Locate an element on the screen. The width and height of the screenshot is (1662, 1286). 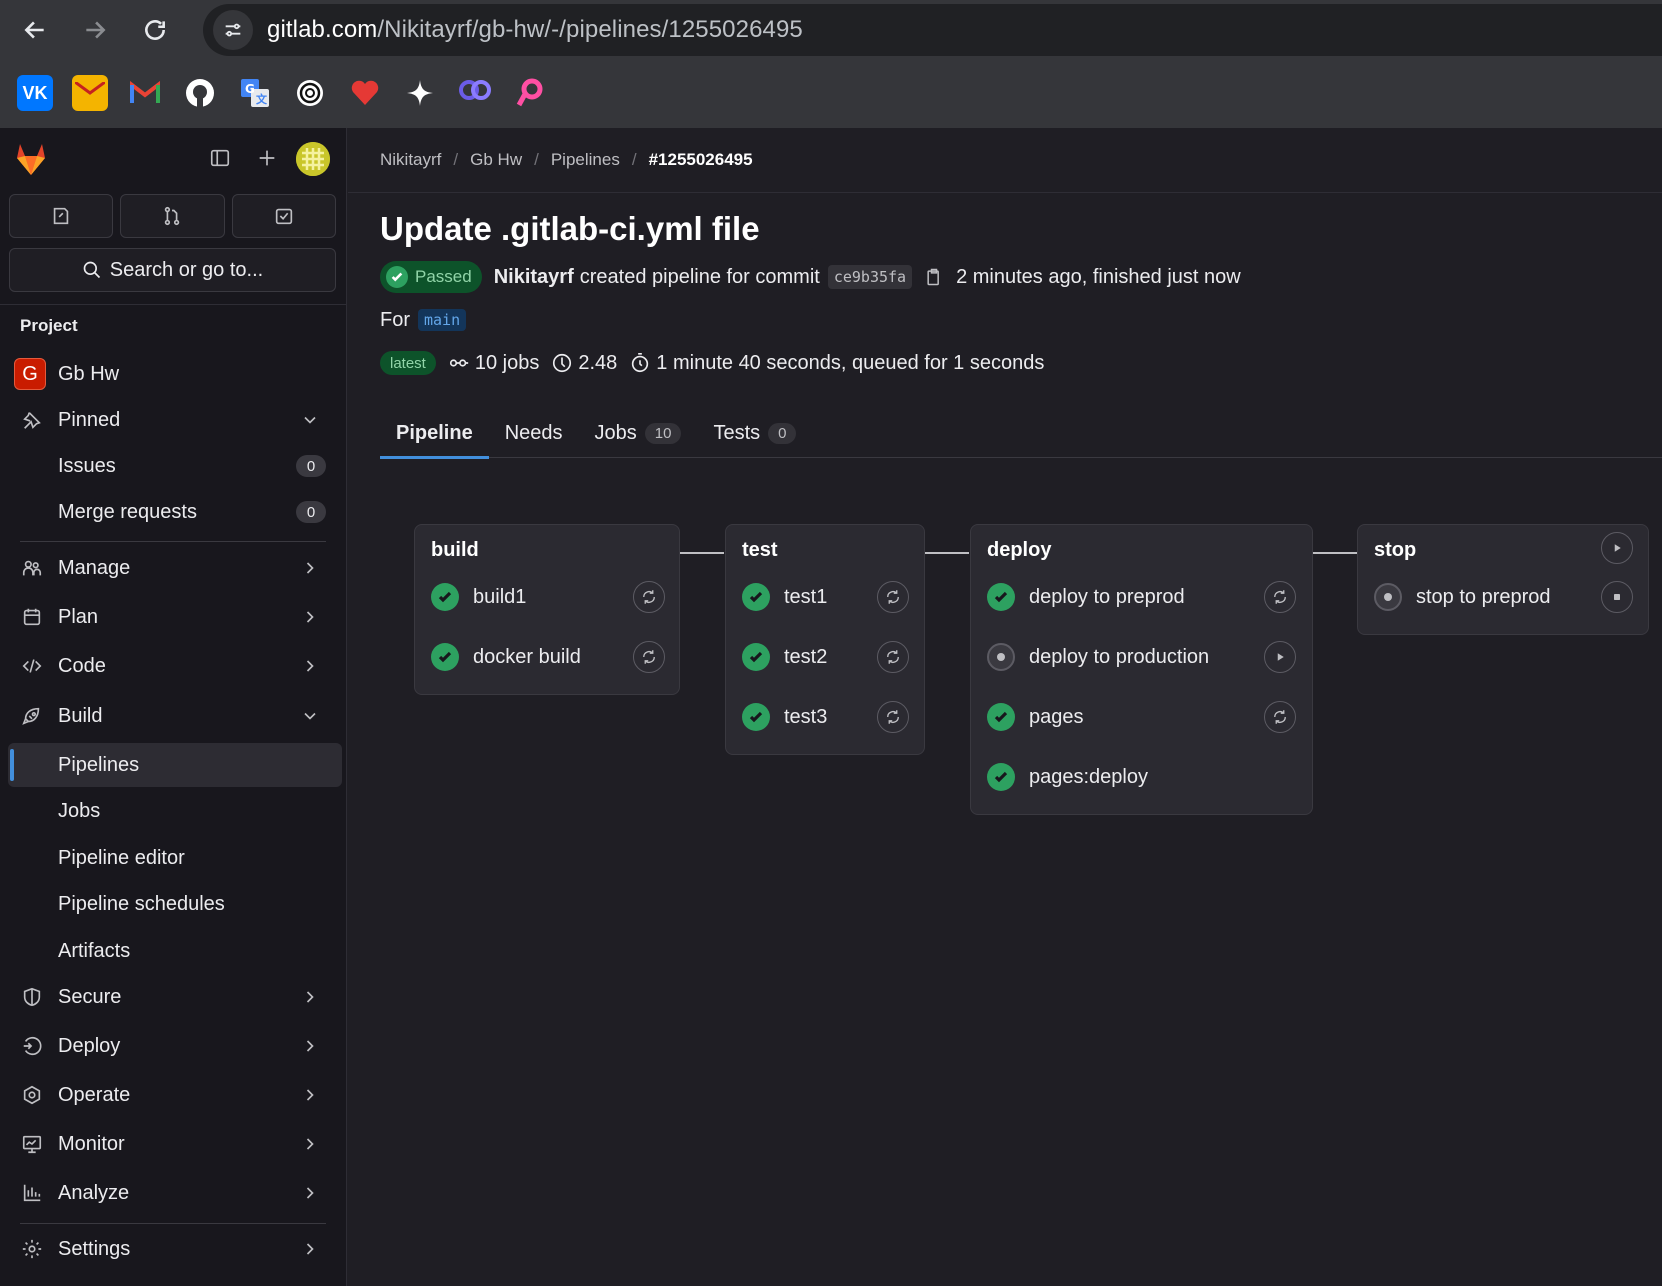
monitor-label: Monitor is located at coordinates (91, 1143).